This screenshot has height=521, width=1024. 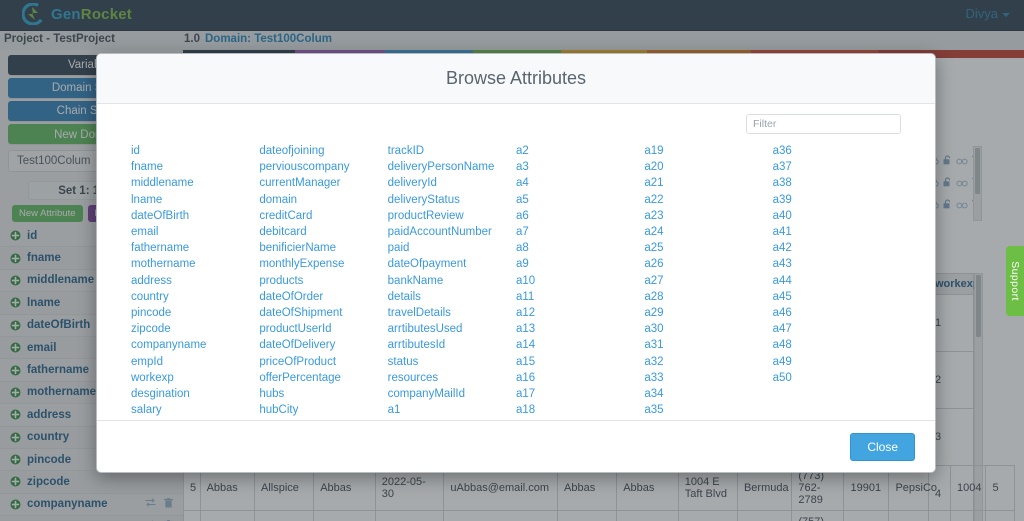 What do you see at coordinates (323, 394) in the screenshot?
I see `attribute-link-hubs: hubs` at bounding box center [323, 394].